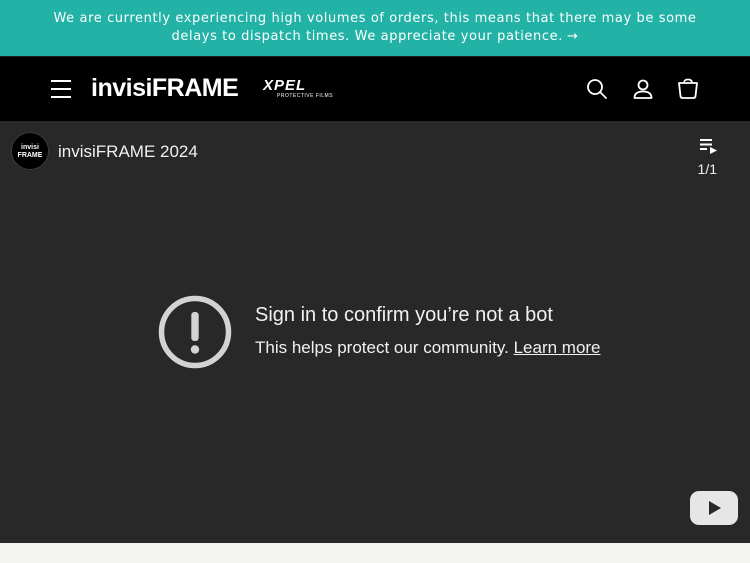 This screenshot has height=563, width=750. I want to click on learn-more-link: Learn more, so click(557, 347).